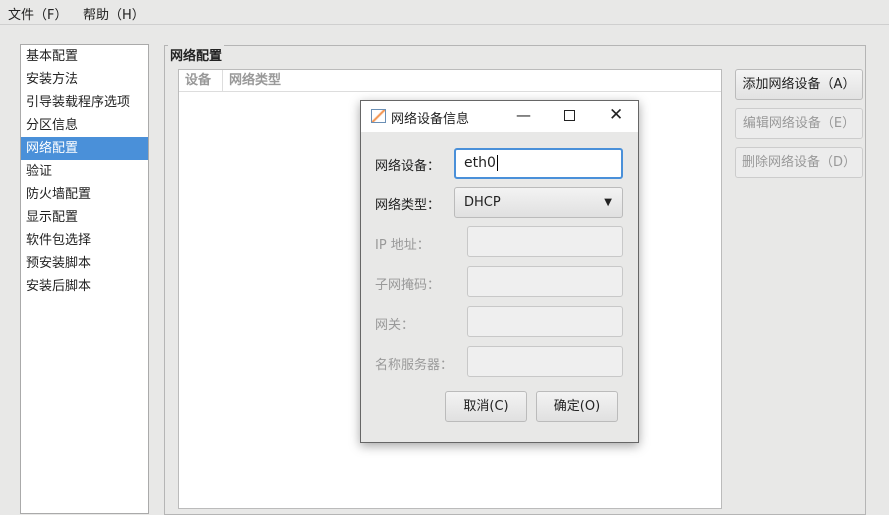 Image resolution: width=889 pixels, height=515 pixels. I want to click on device-label: 网络设备：, so click(408, 166).